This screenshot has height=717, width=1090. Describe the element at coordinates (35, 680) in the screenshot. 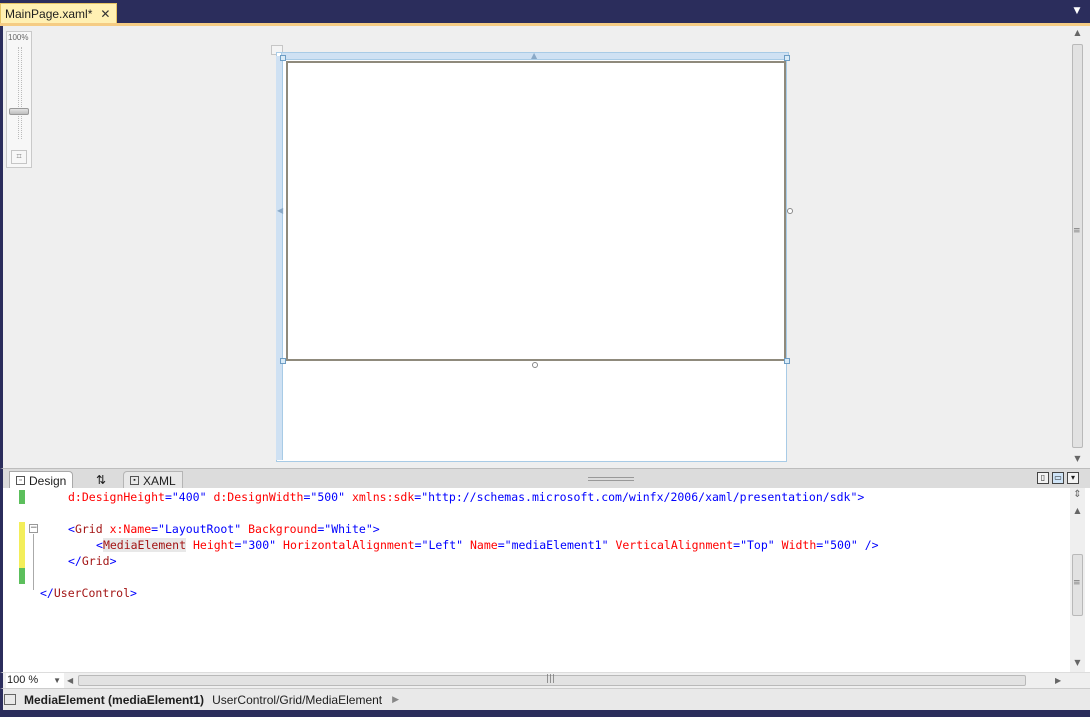

I see `zoom-combo: 100 % ▼` at that location.